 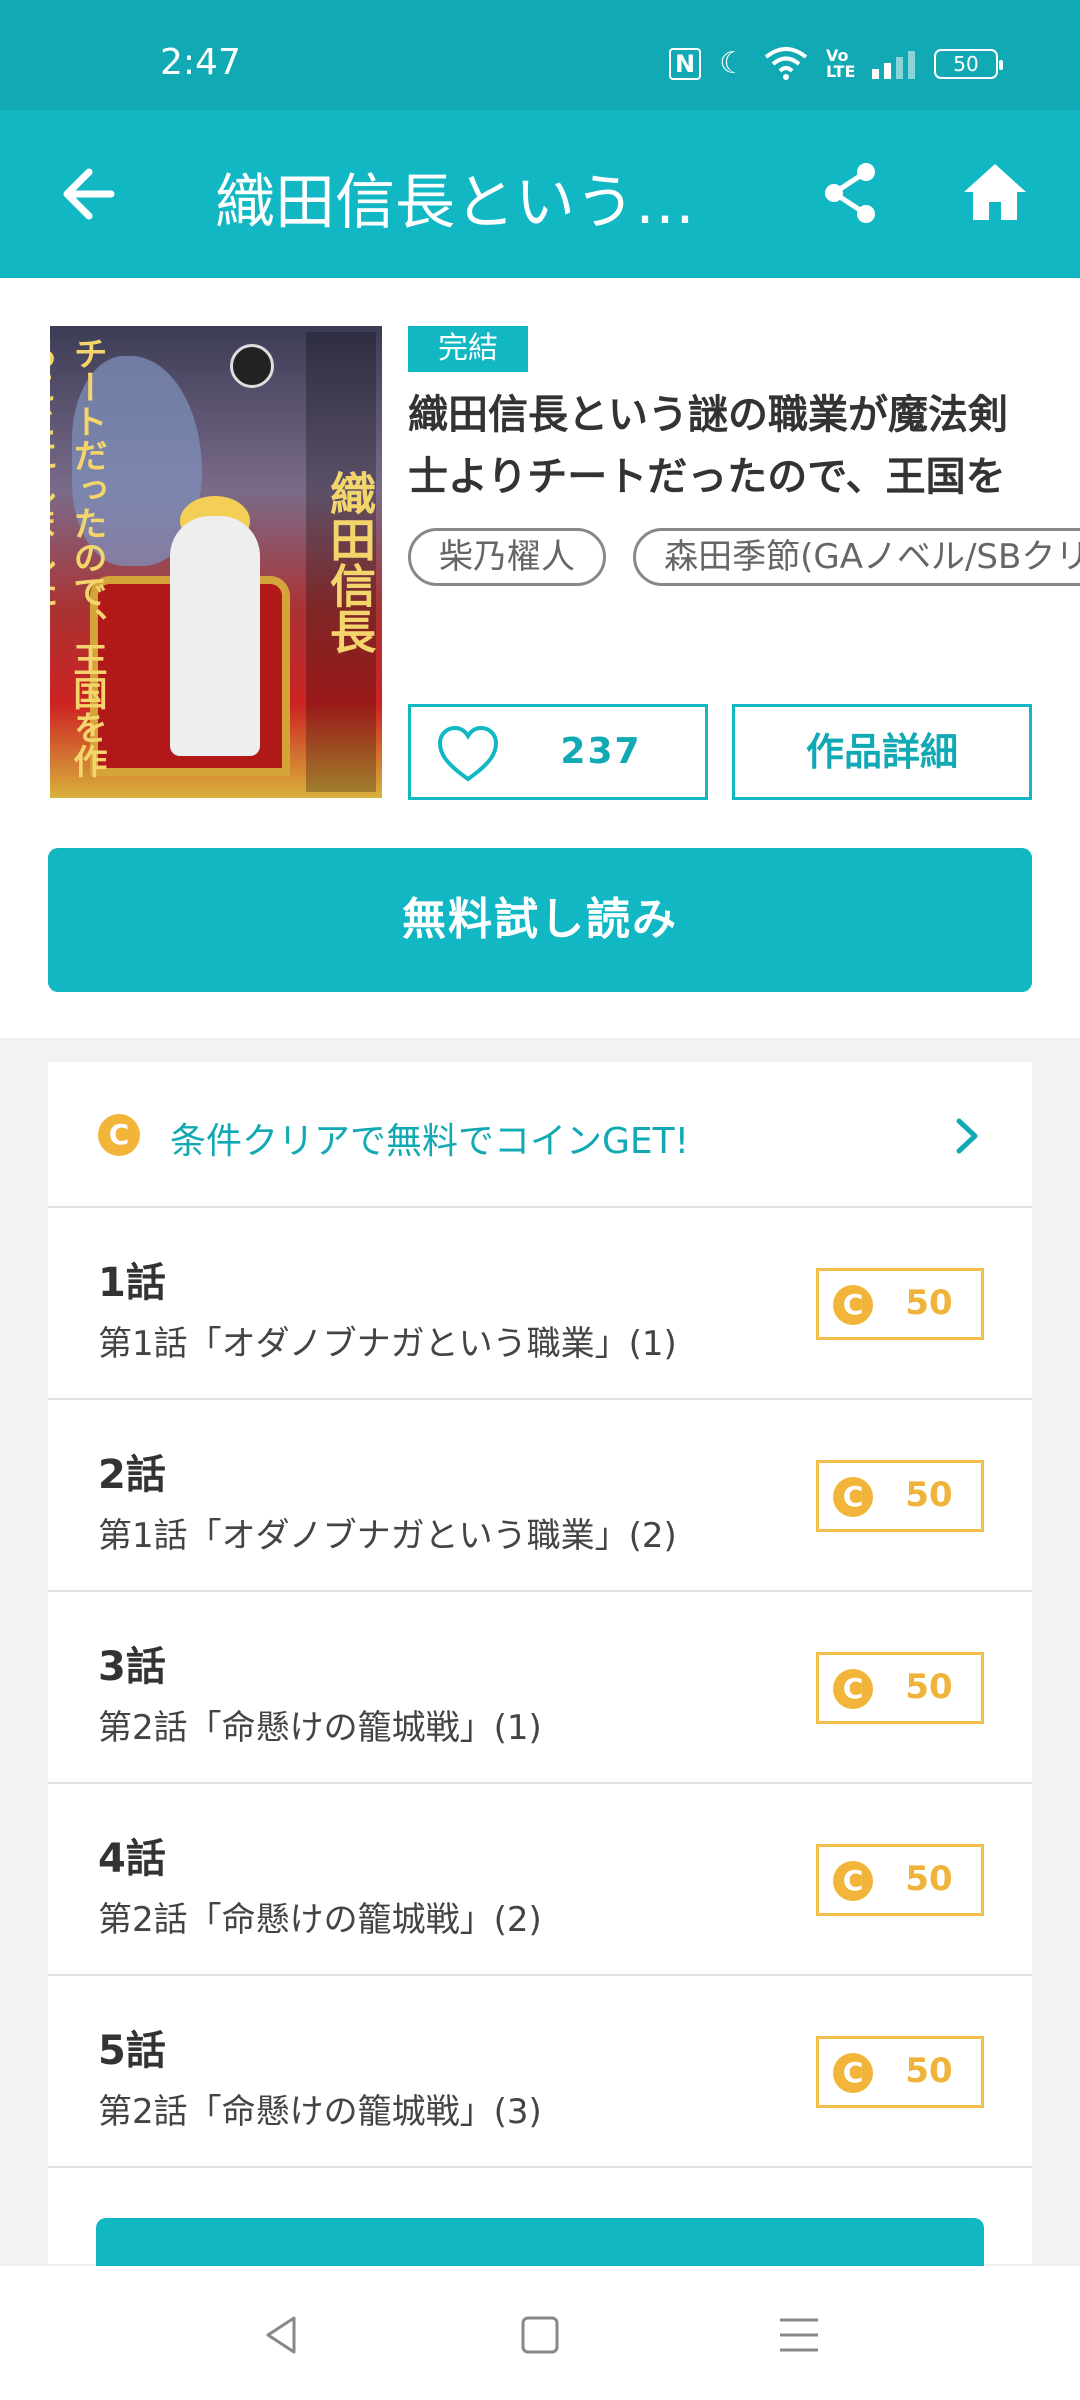 I want to click on episode-subtitle: 第1話「オダノブナガという職業」(2), so click(x=387, y=1536).